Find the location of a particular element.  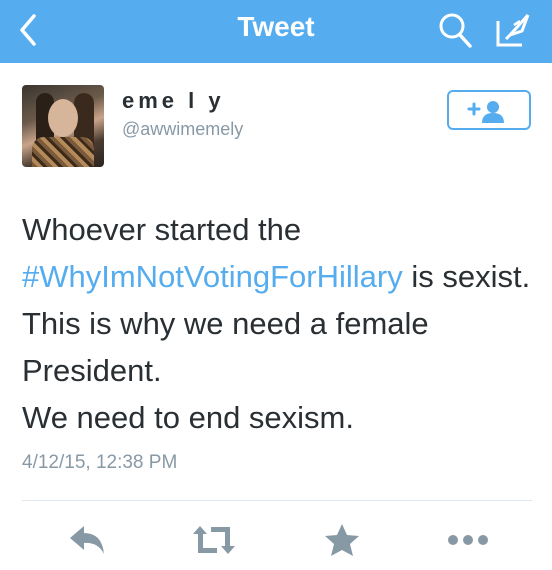

reply-button is located at coordinates (87, 540).